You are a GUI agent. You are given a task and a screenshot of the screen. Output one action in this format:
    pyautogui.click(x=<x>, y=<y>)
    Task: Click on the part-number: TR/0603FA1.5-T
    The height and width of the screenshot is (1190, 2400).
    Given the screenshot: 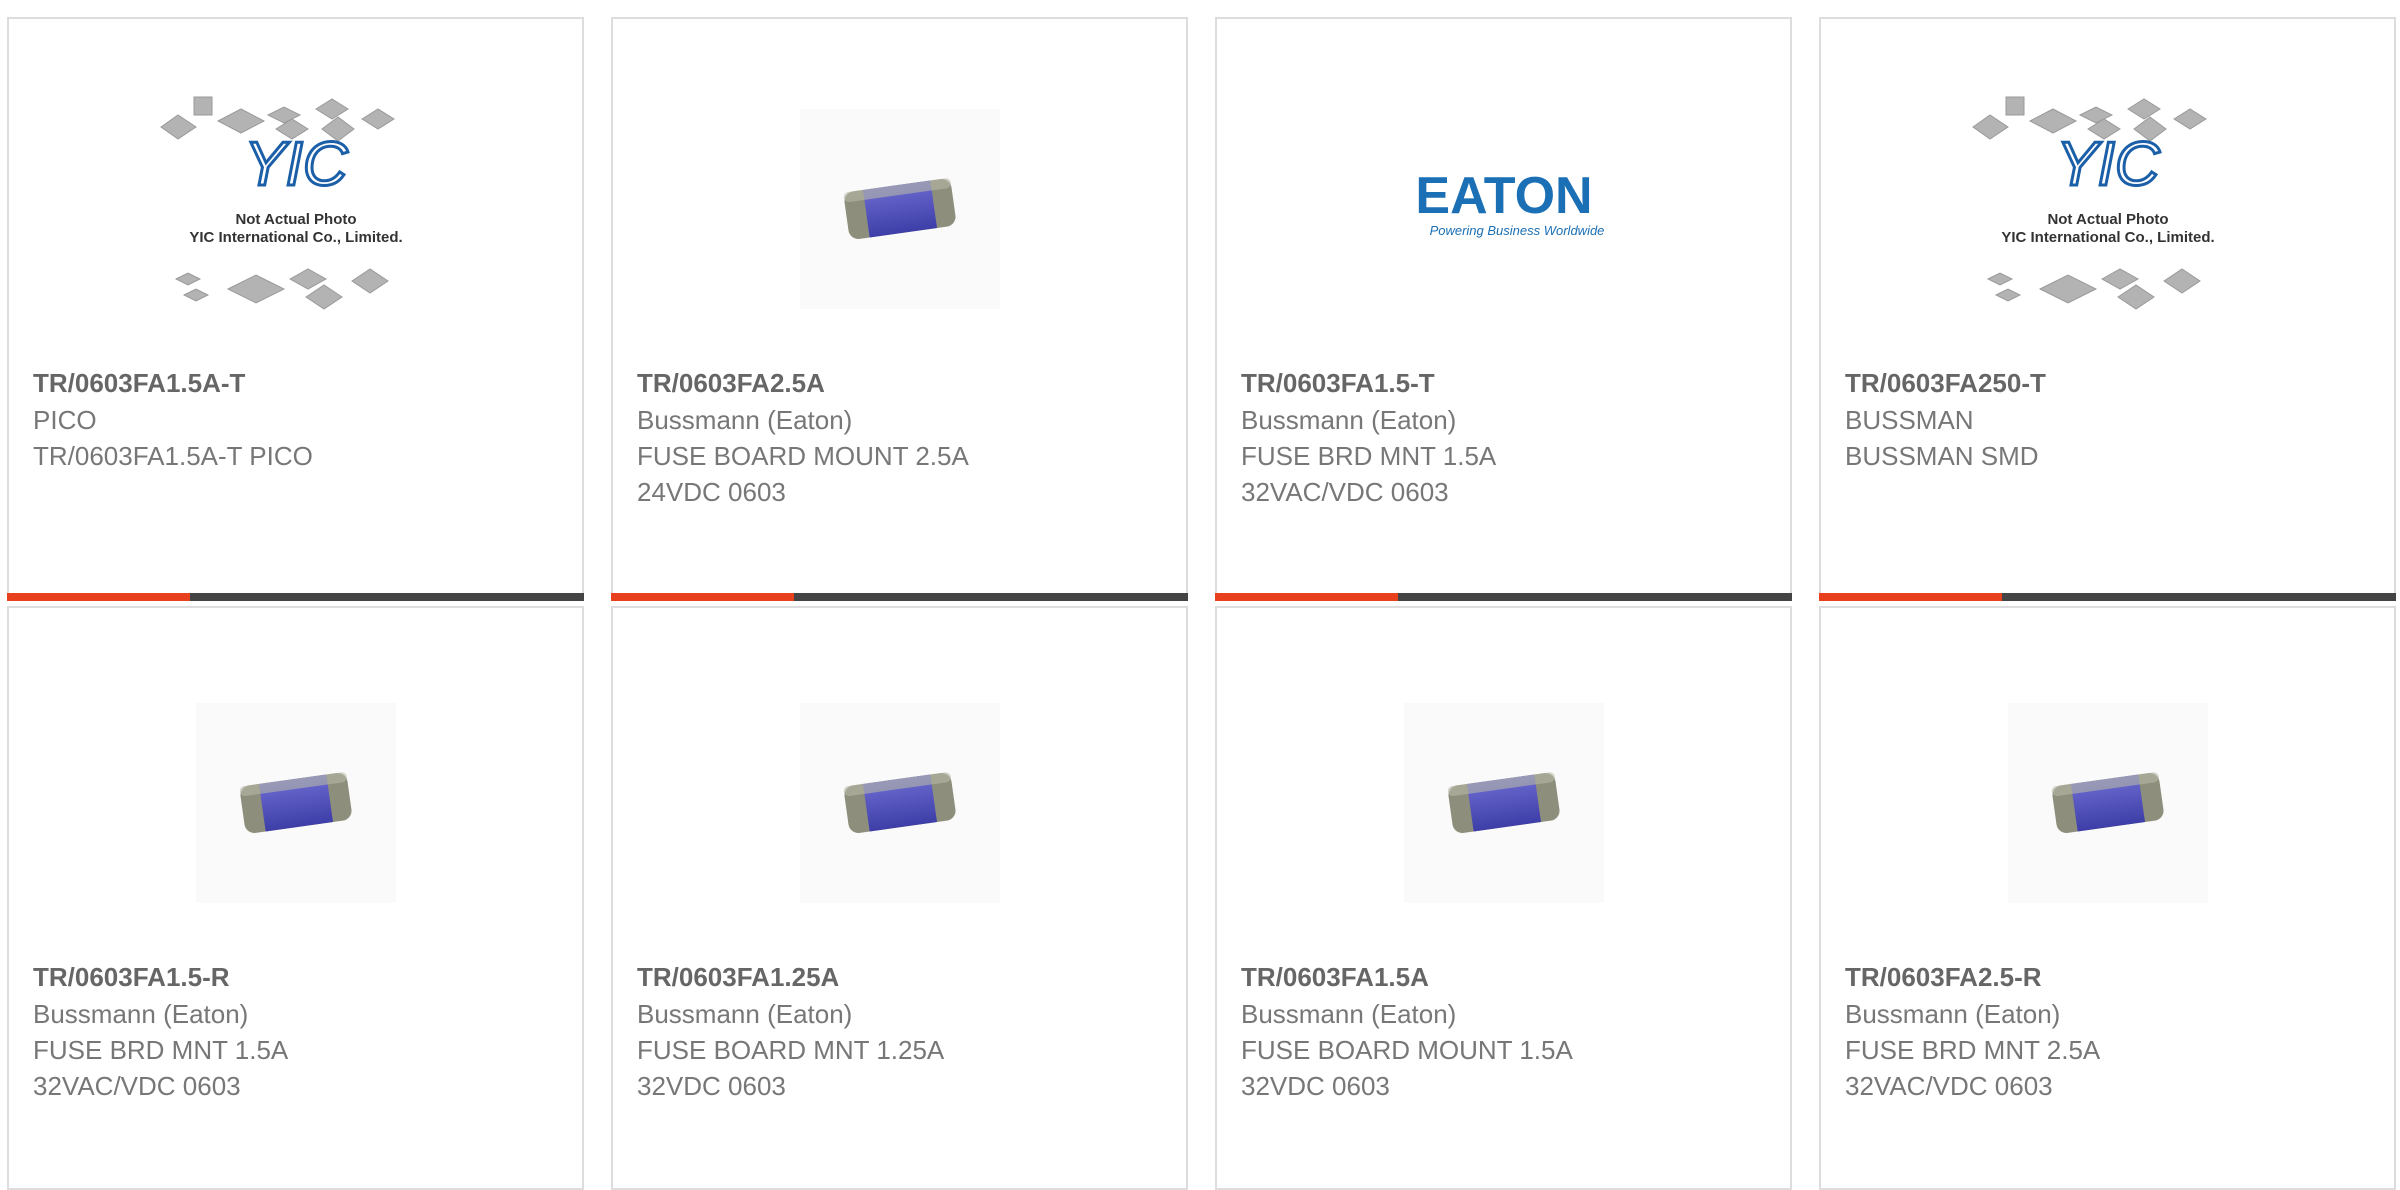 What is the action you would take?
    pyautogui.click(x=1505, y=383)
    